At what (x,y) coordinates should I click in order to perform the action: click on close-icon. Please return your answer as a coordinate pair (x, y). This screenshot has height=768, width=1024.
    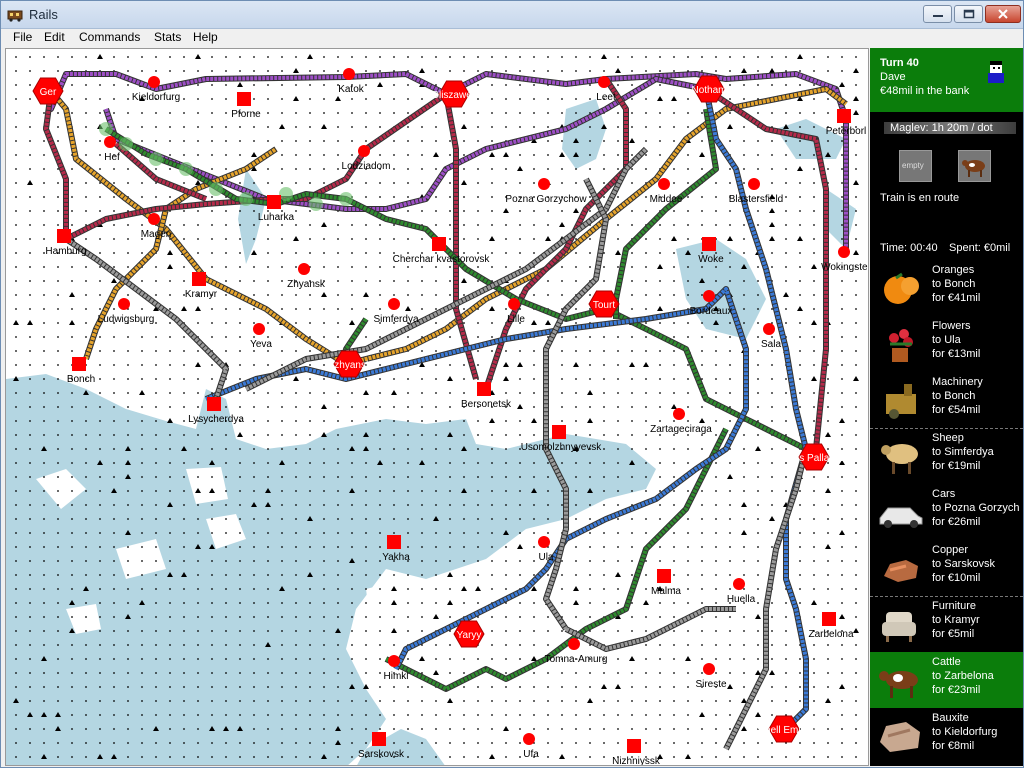
    Looking at the image, I should click on (1003, 14).